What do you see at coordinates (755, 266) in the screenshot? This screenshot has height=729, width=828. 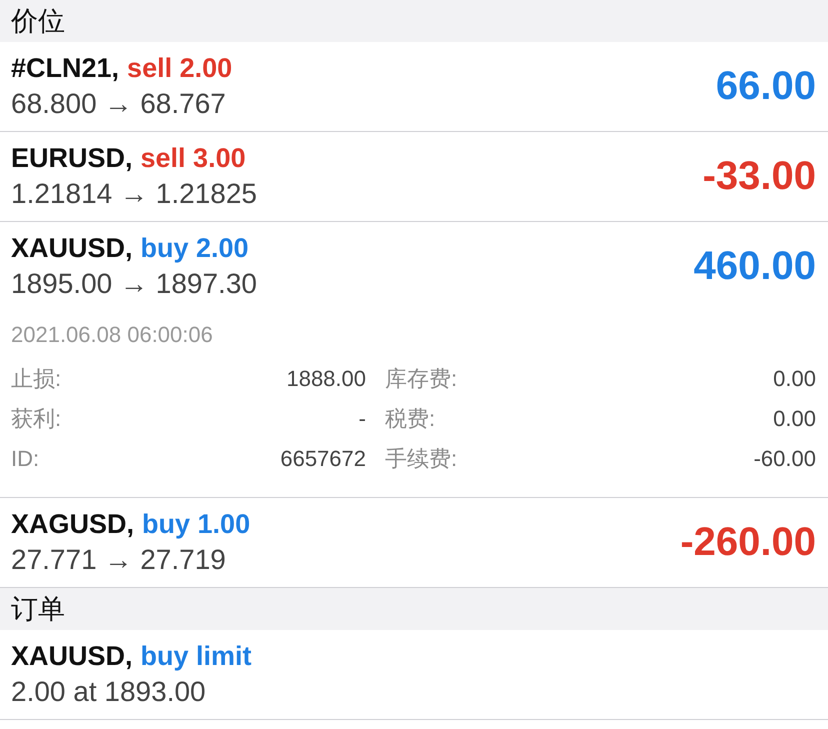 I see `profit-value: 460.00` at bounding box center [755, 266].